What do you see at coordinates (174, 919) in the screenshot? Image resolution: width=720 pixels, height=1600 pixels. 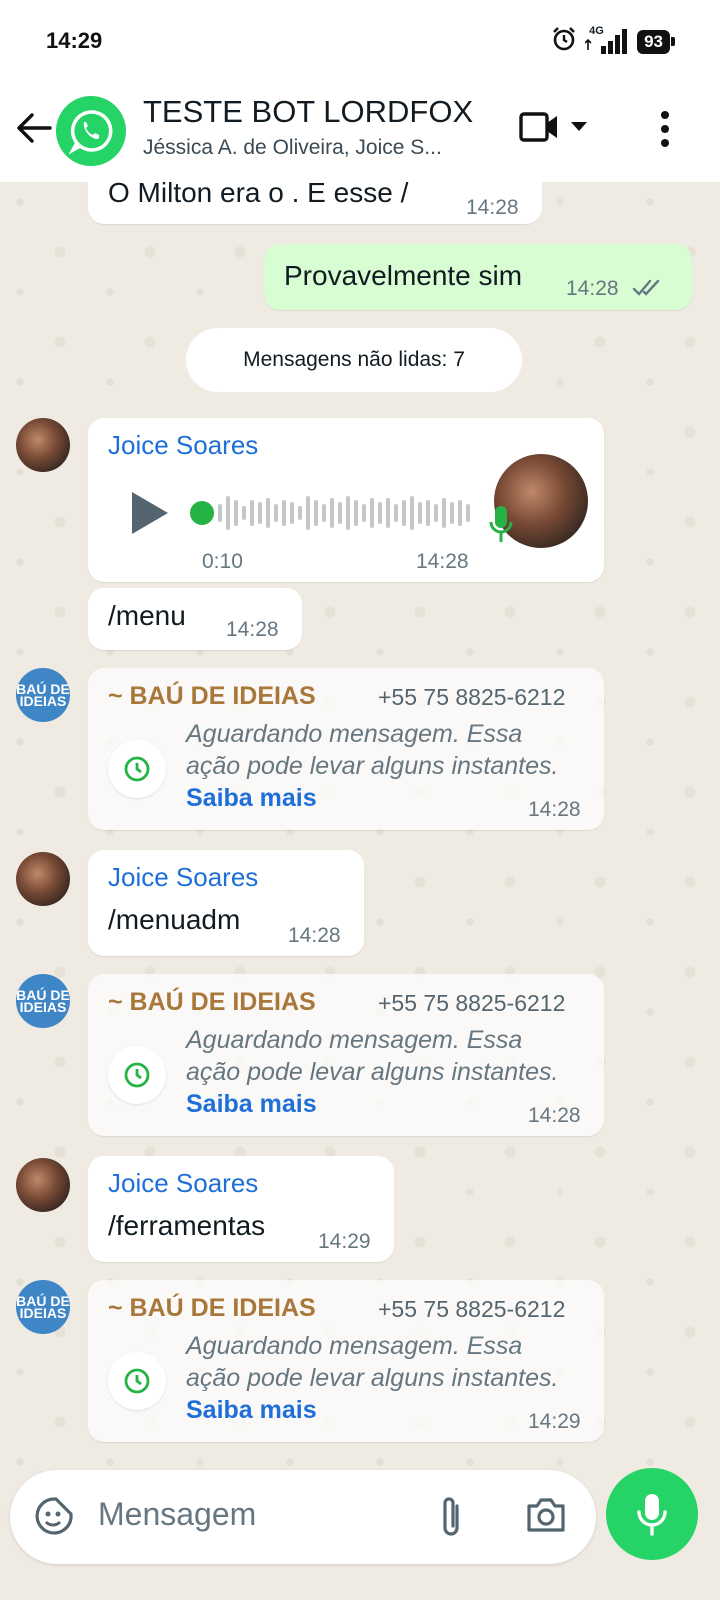 I see `message-text: /menuadm` at bounding box center [174, 919].